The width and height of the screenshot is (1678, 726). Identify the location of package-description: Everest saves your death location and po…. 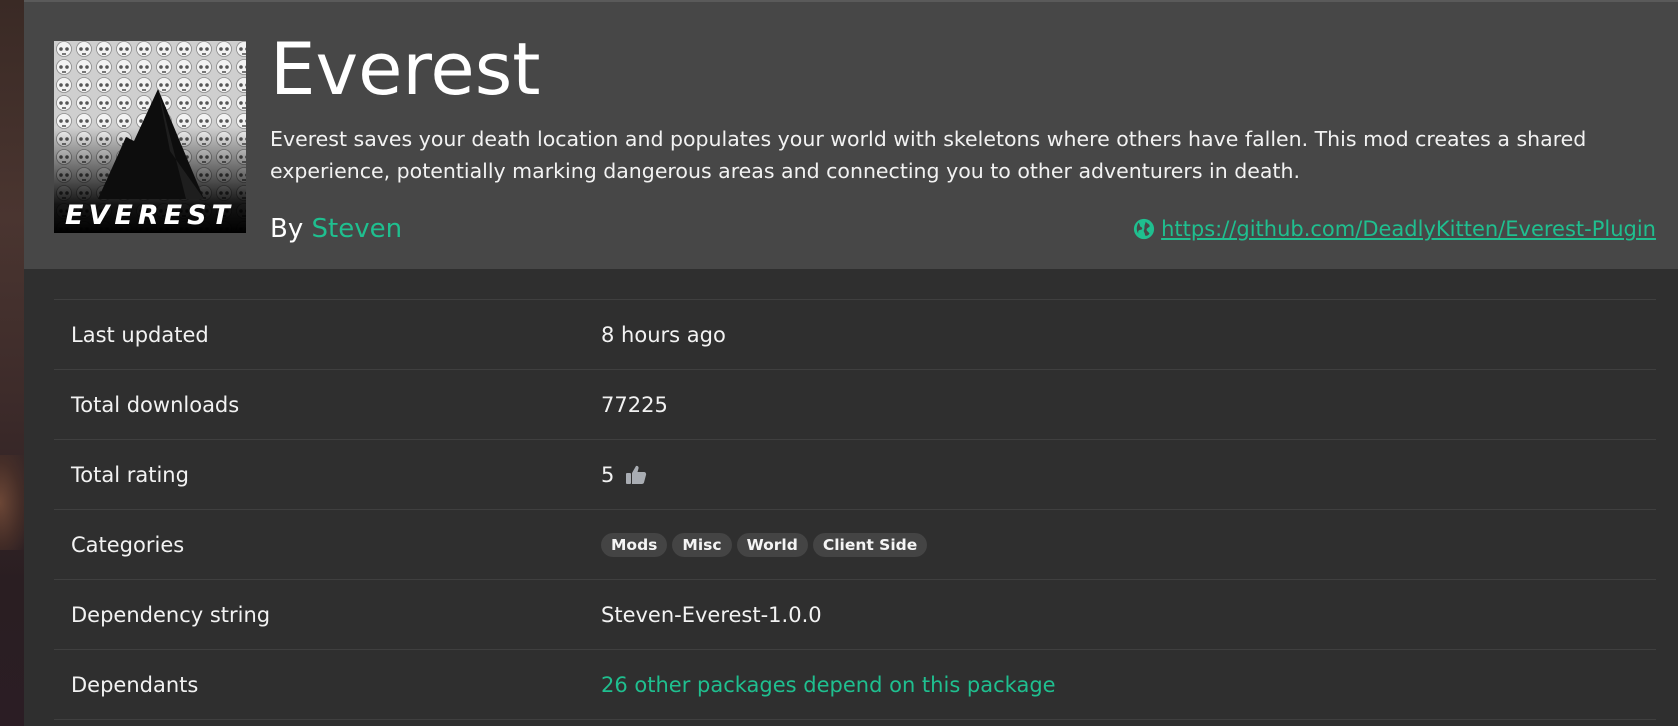
(928, 155).